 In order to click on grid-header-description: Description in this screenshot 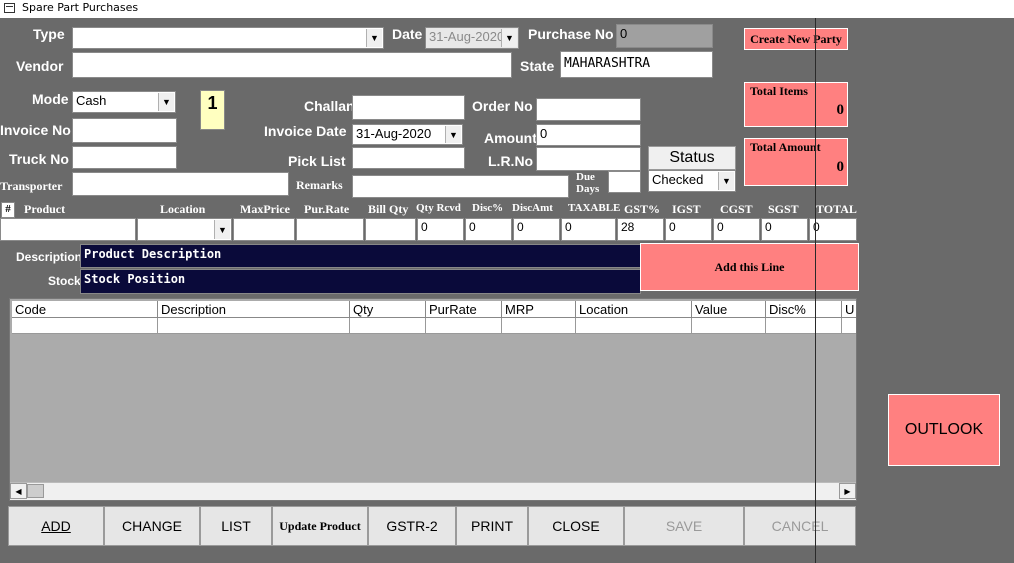, I will do `click(254, 309)`.